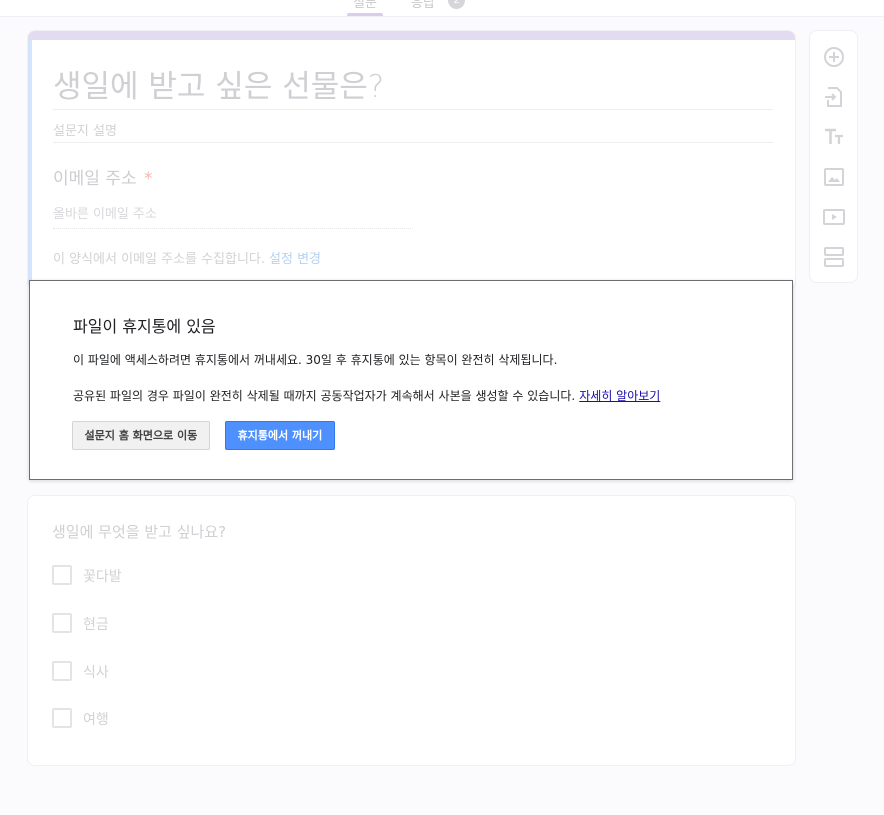 This screenshot has height=815, width=884. What do you see at coordinates (834, 177) in the screenshot?
I see `add-image-icon` at bounding box center [834, 177].